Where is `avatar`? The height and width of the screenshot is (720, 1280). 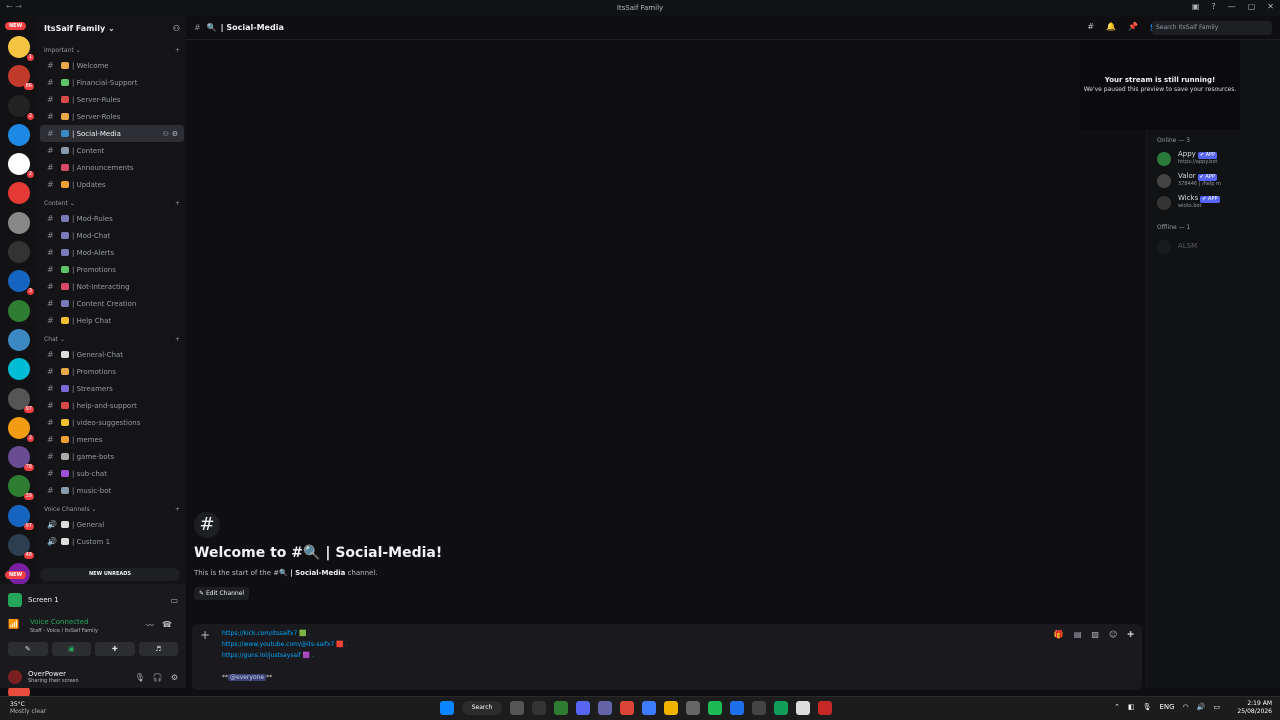
avatar is located at coordinates (15, 677).